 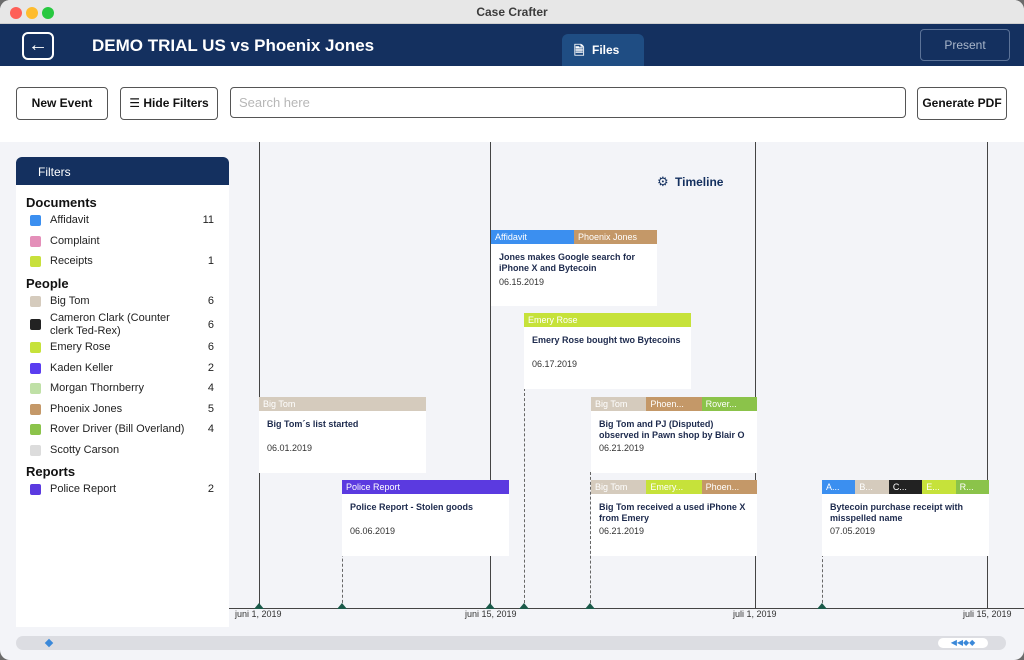 What do you see at coordinates (579, 50) in the screenshot?
I see `file-icon: 🗎` at bounding box center [579, 50].